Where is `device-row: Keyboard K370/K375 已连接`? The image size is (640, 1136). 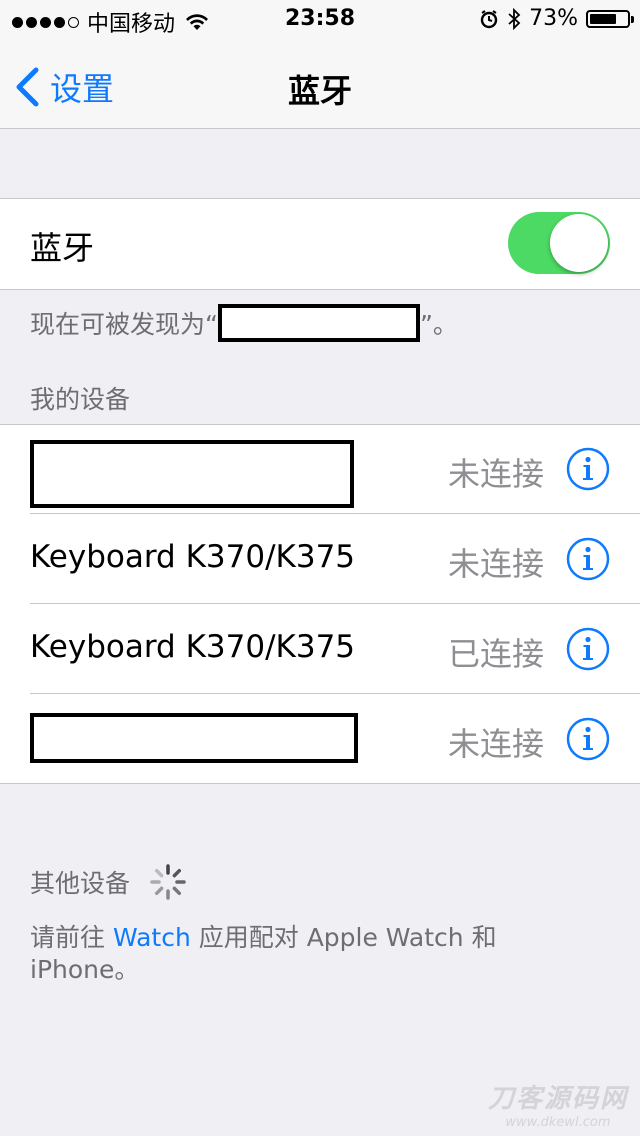 device-row: Keyboard K370/K375 已连接 is located at coordinates (320, 649).